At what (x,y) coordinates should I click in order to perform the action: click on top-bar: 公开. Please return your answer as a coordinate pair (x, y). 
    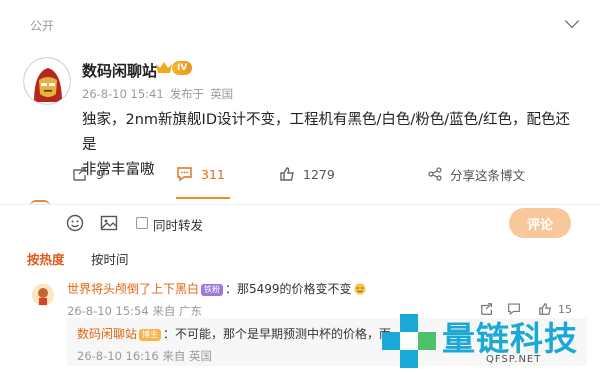
    Looking at the image, I should click on (300, 22).